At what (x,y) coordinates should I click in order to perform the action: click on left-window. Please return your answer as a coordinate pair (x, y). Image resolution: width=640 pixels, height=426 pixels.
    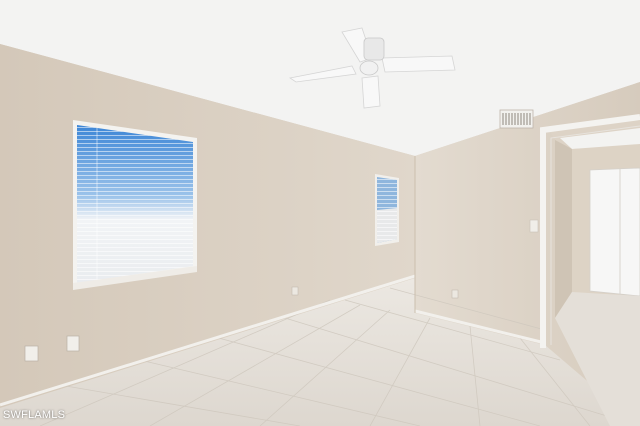
    Looking at the image, I should click on (135, 205).